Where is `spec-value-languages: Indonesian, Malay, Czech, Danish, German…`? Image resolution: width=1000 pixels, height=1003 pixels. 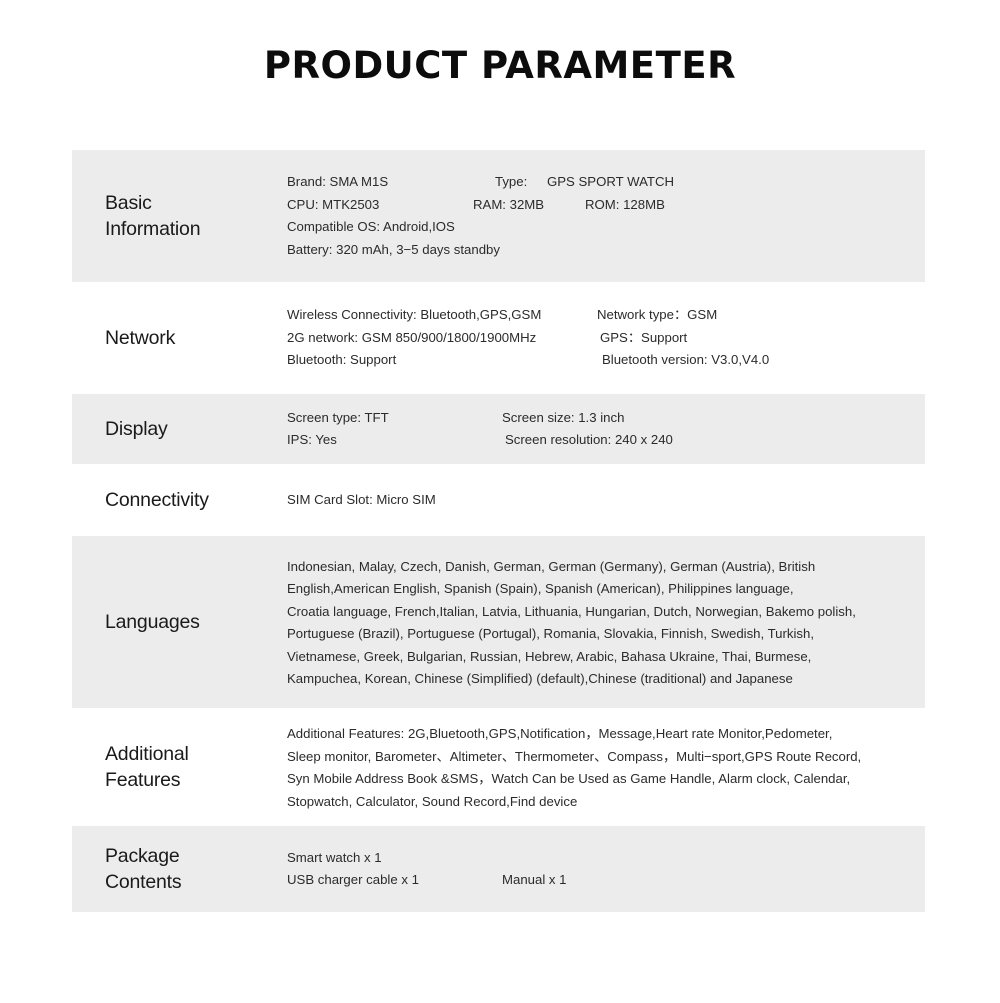
spec-value-languages: Indonesian, Malay, Czech, Danish, German… is located at coordinates (606, 622).